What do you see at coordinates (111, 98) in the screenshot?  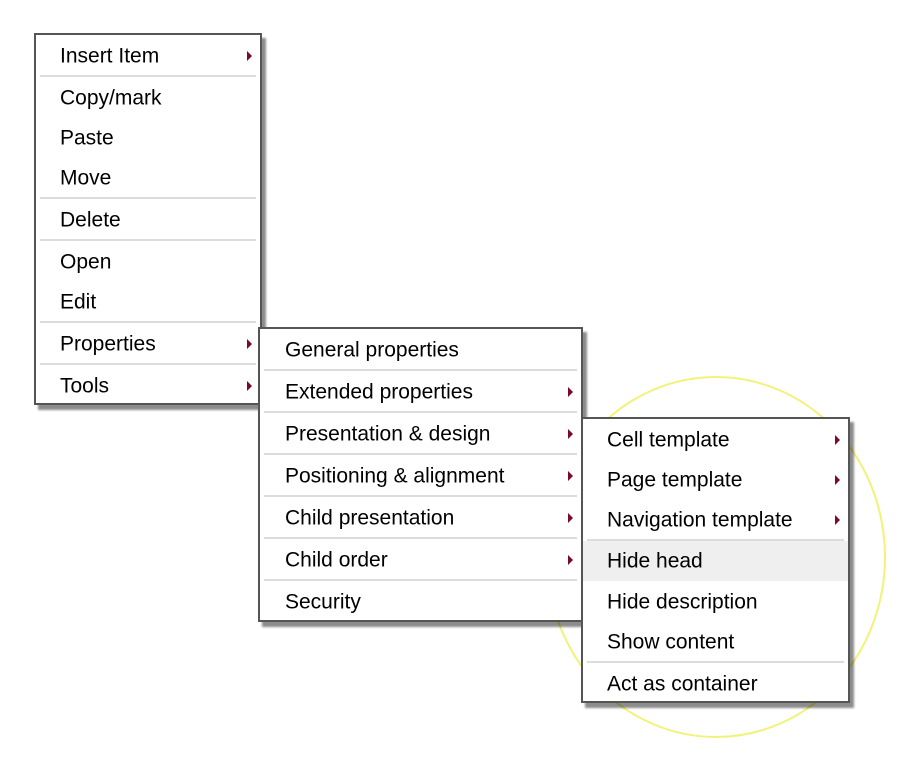 I see `menu-item-label: Copy/mark` at bounding box center [111, 98].